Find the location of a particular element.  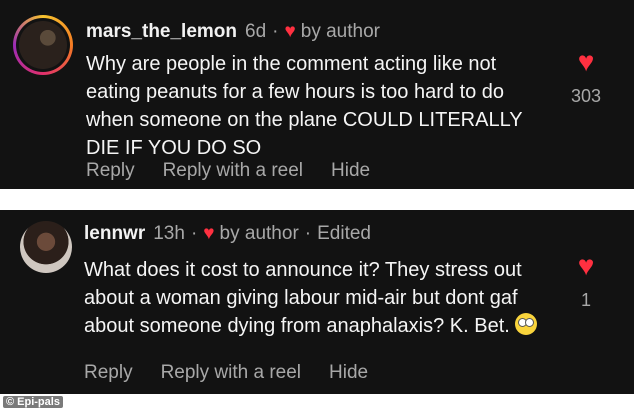

like-control: ♥ 1 is located at coordinates (586, 281).